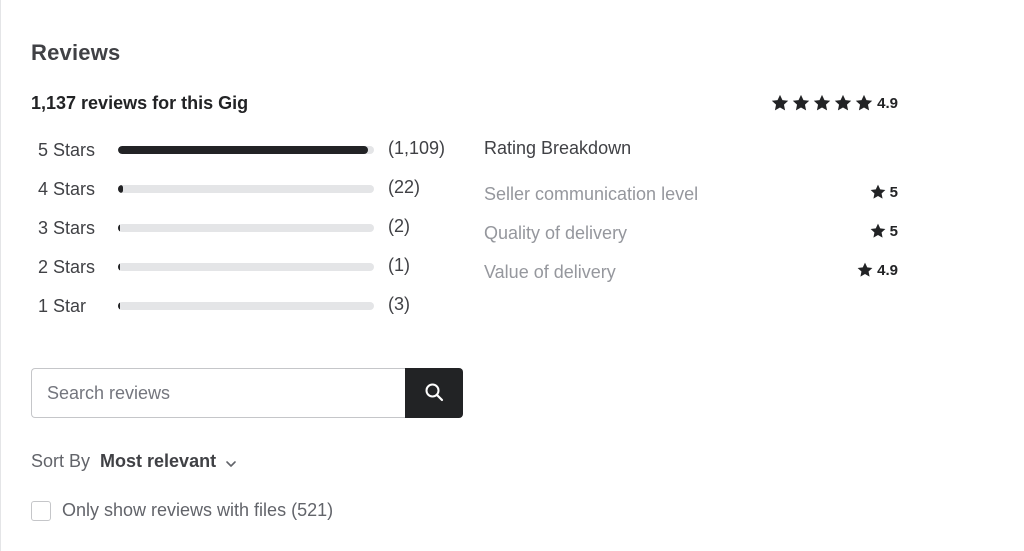  What do you see at coordinates (67, 149) in the screenshot?
I see `star-row-label: 5 Stars` at bounding box center [67, 149].